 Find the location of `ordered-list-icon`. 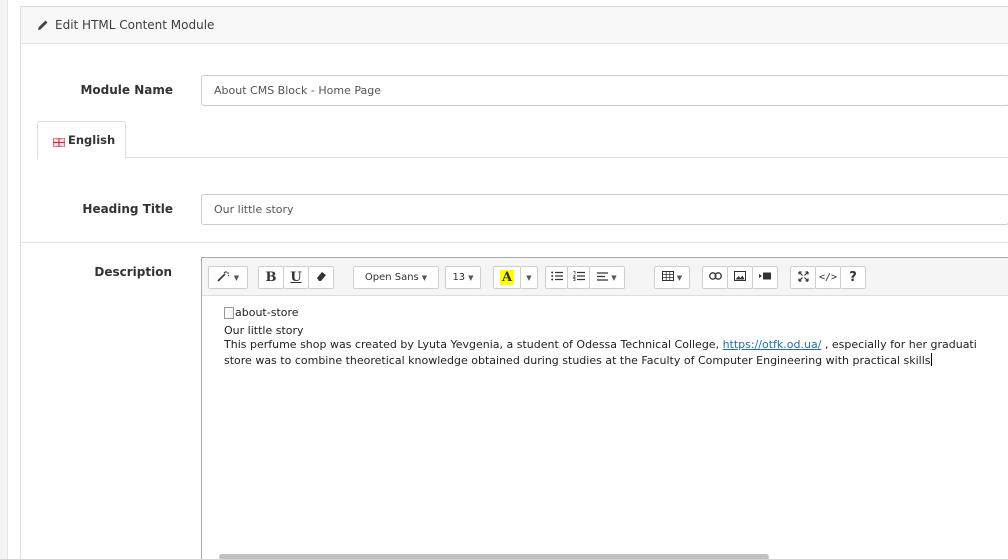

ordered-list-icon is located at coordinates (578, 277).